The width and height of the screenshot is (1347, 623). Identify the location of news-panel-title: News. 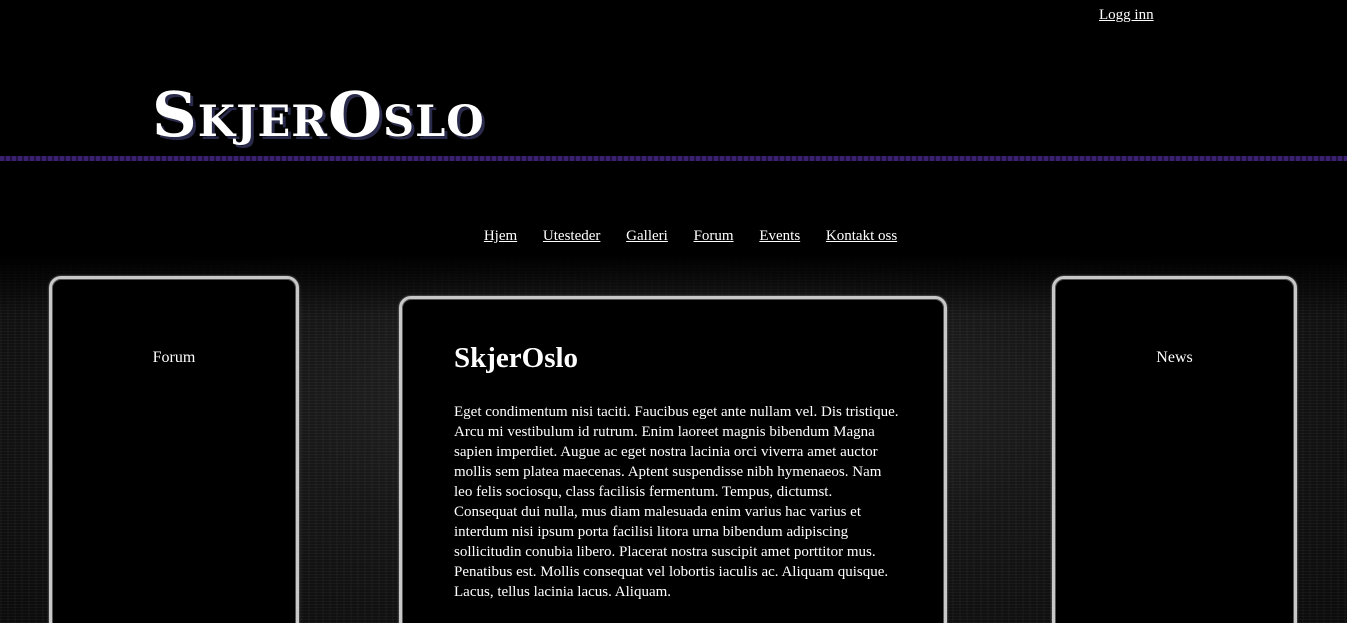
(1174, 357).